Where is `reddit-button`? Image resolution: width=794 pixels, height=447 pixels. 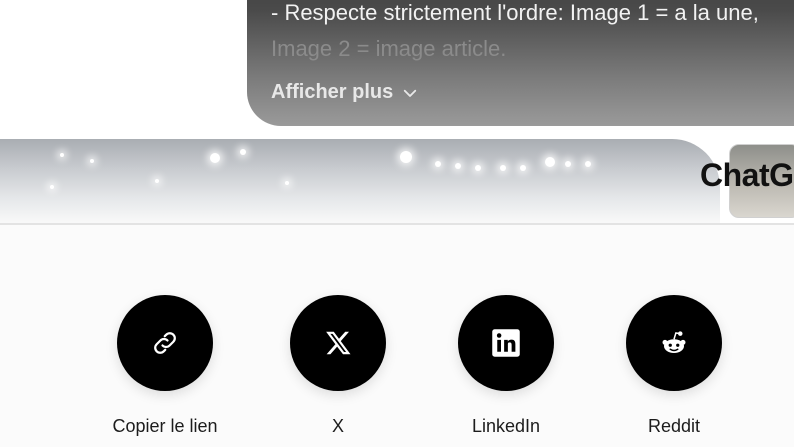
reddit-button is located at coordinates (674, 343).